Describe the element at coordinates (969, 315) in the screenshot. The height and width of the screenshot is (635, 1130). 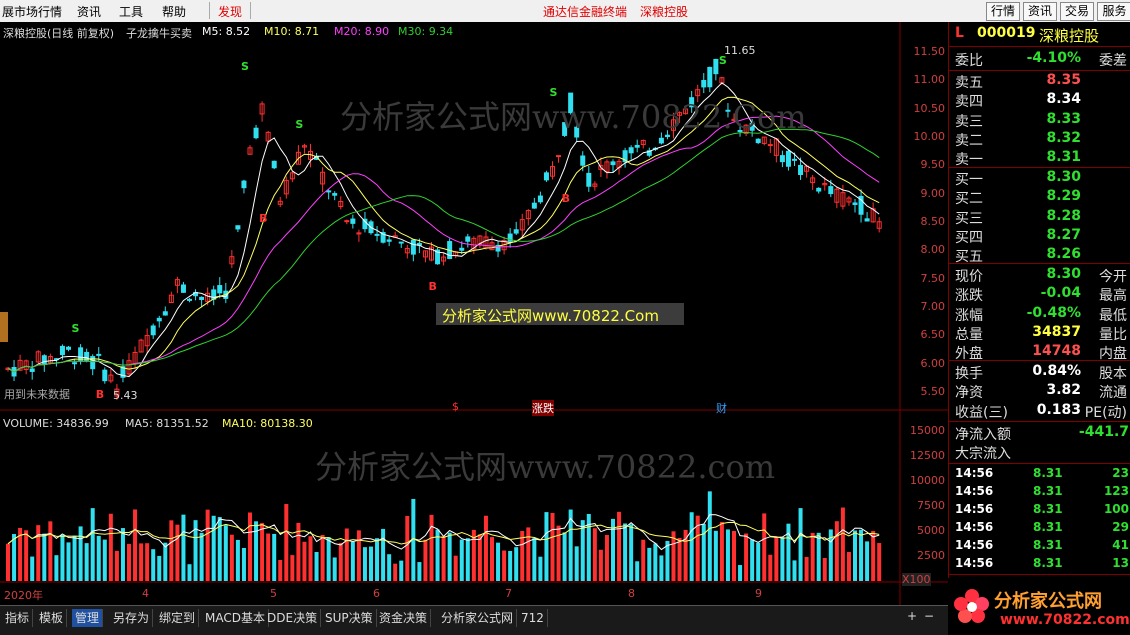
I see `stat-label: 涨幅` at that location.